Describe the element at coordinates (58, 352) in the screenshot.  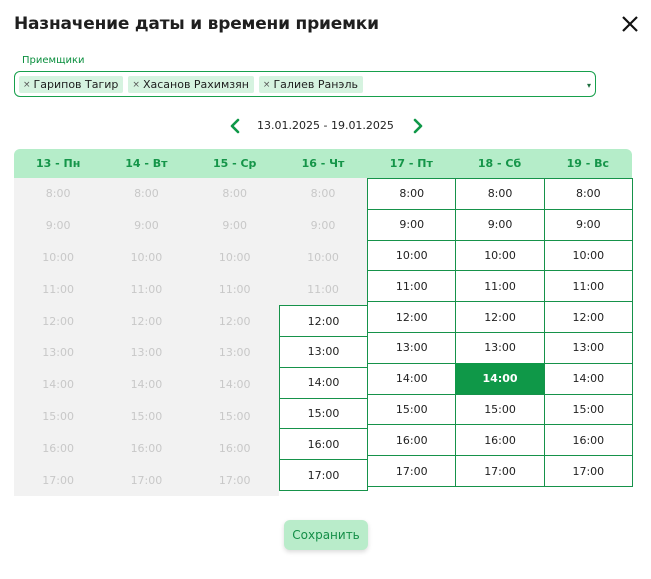
I see `time-slot-disabled: 13:00` at that location.